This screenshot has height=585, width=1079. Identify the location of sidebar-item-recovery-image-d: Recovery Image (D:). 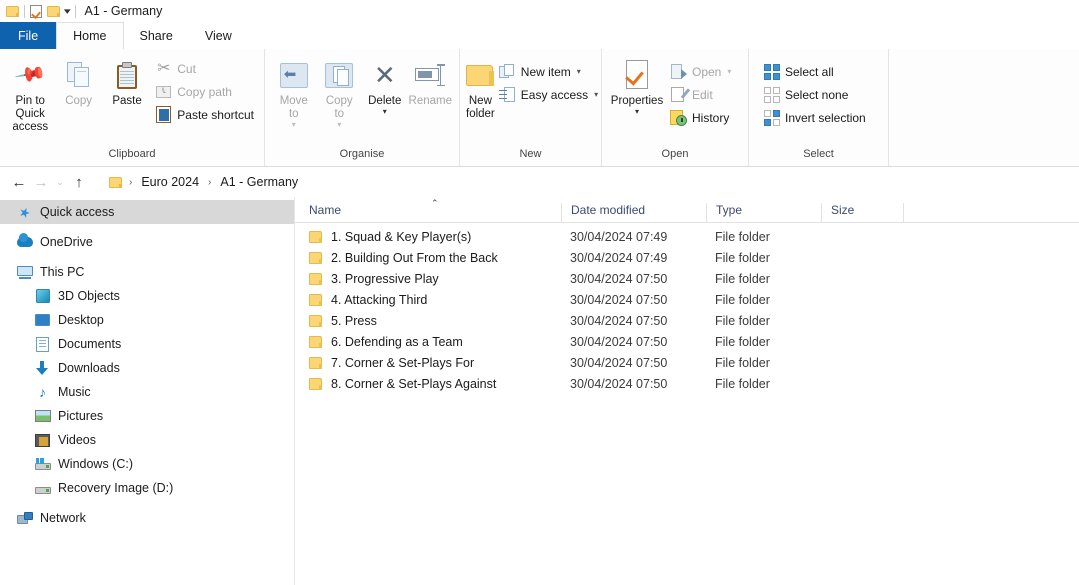
(147, 488).